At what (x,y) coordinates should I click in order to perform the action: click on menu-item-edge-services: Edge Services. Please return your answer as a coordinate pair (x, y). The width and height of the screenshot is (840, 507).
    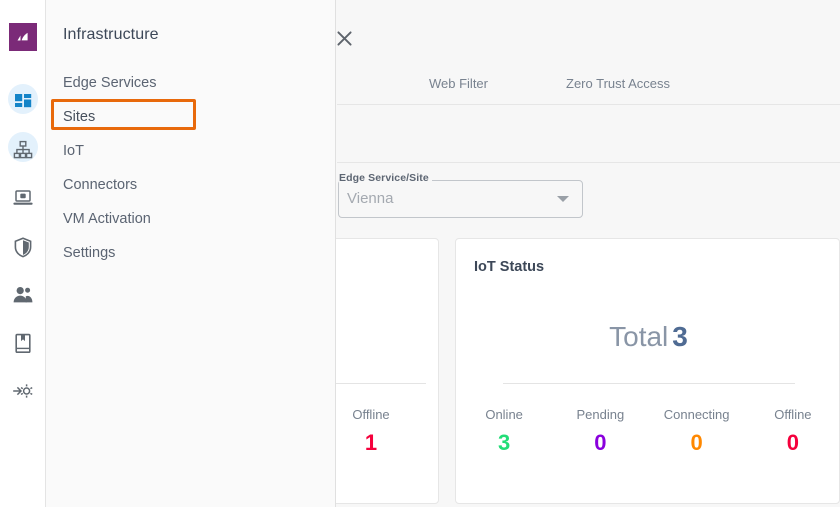
    Looking at the image, I should click on (191, 83).